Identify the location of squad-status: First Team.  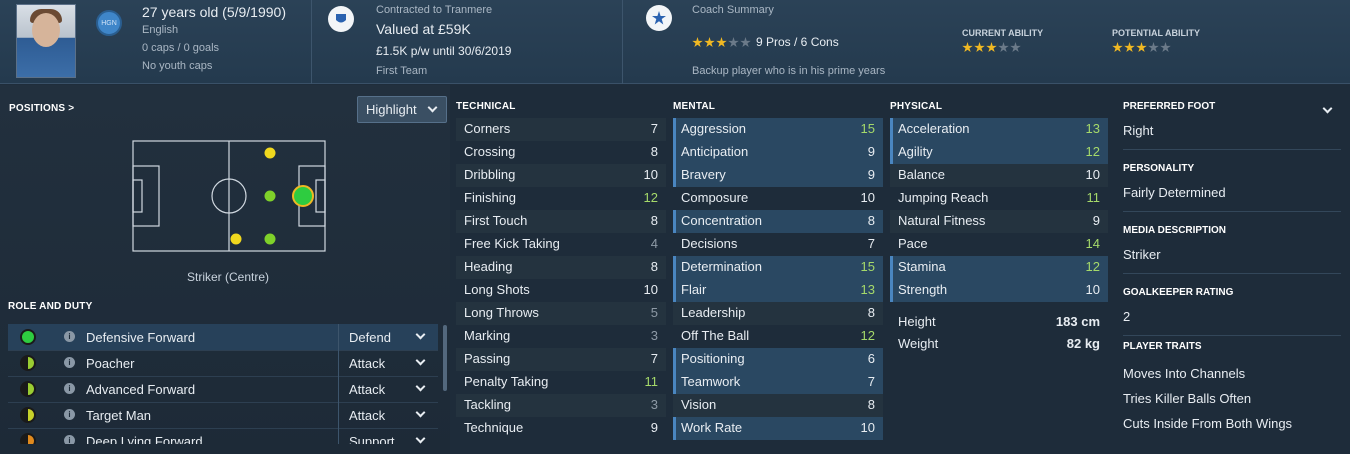
(401, 71).